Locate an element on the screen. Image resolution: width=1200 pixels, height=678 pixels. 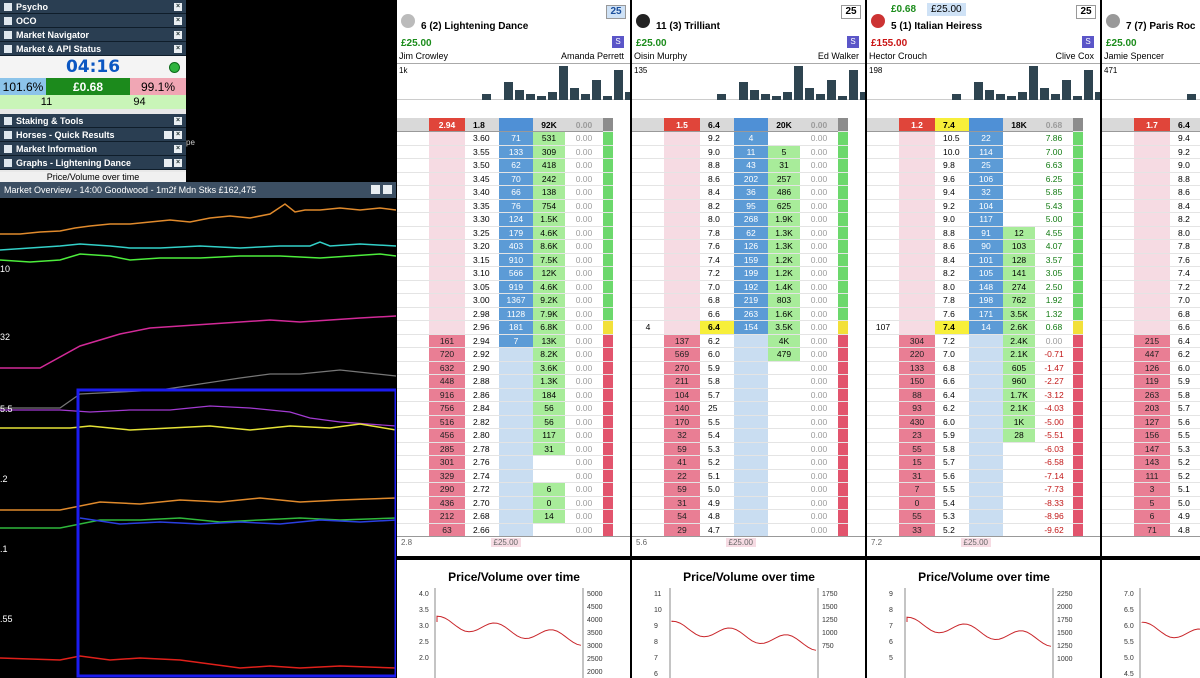
back-amount: 159 is located at coordinates (751, 260).